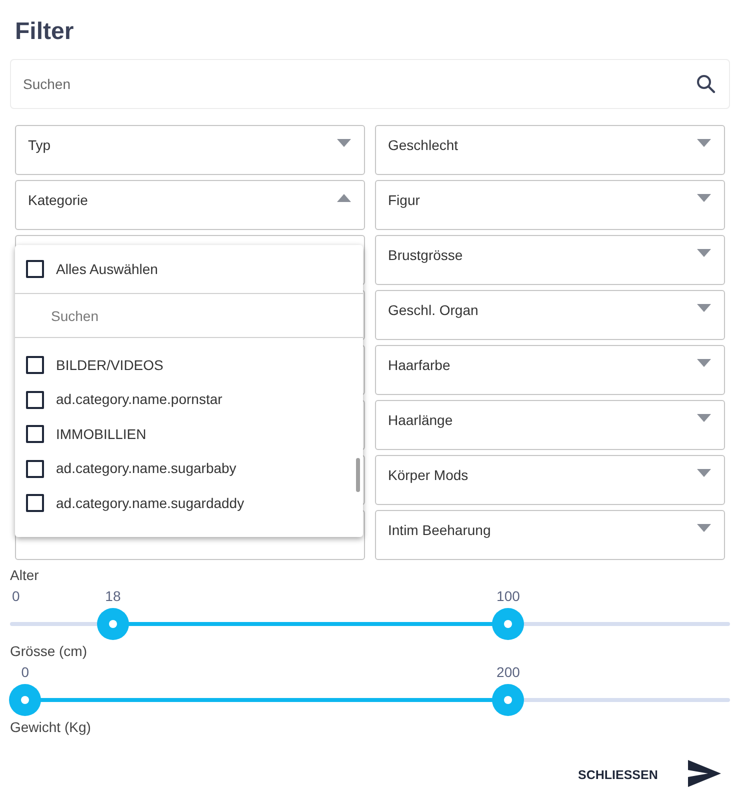  I want to click on select-field: Geschlecht, so click(550, 150).